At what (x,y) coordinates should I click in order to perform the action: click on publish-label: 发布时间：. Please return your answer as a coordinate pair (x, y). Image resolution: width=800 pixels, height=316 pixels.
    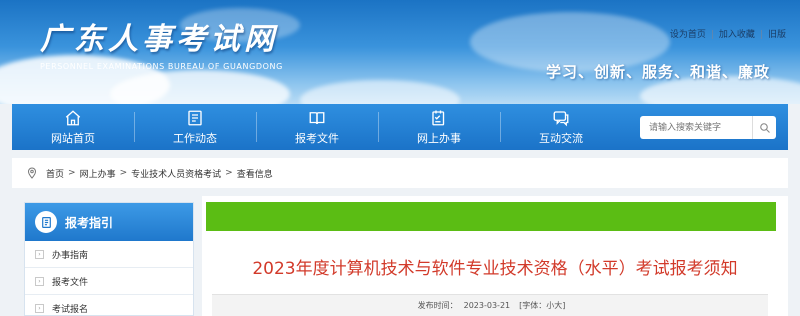
    Looking at the image, I should click on (437, 305).